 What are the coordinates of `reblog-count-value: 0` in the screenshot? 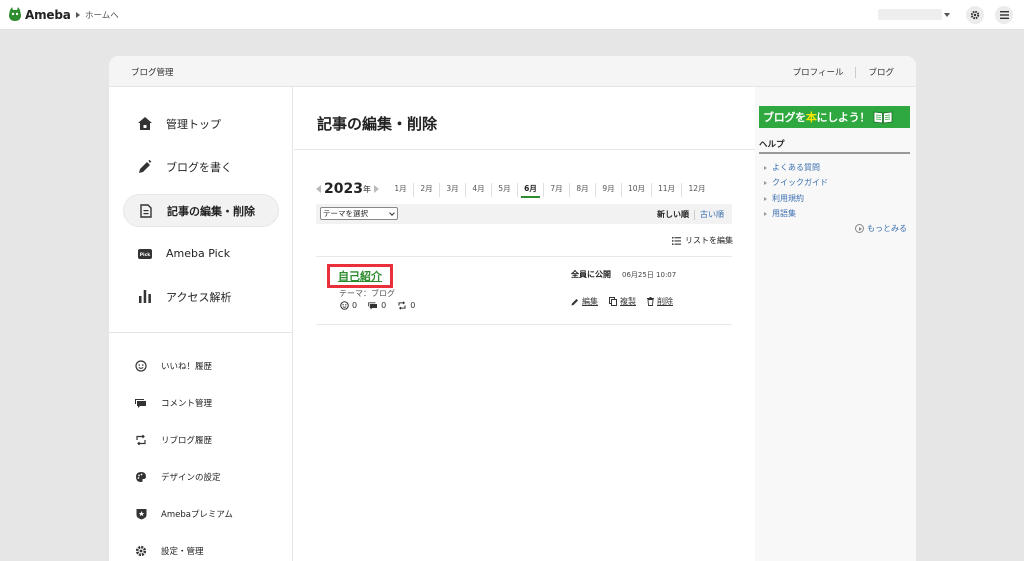 It's located at (413, 305).